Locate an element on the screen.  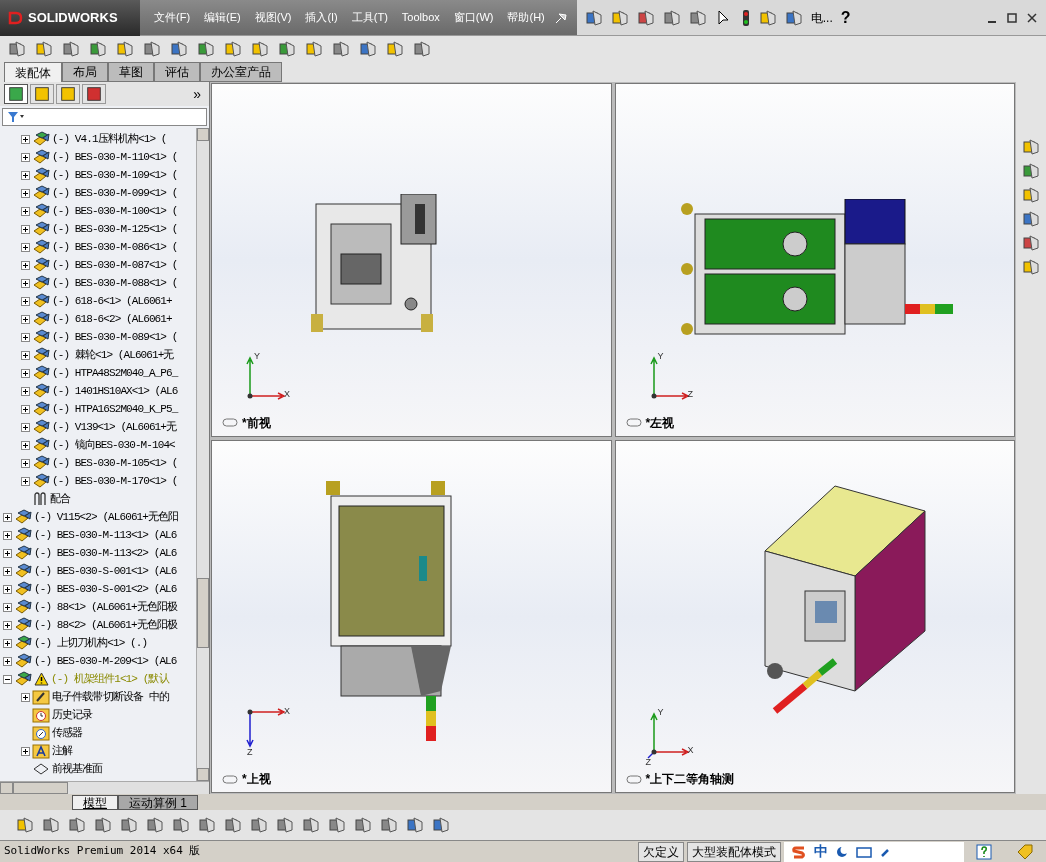
traffic-light-icon is located at coordinates (745, 17).